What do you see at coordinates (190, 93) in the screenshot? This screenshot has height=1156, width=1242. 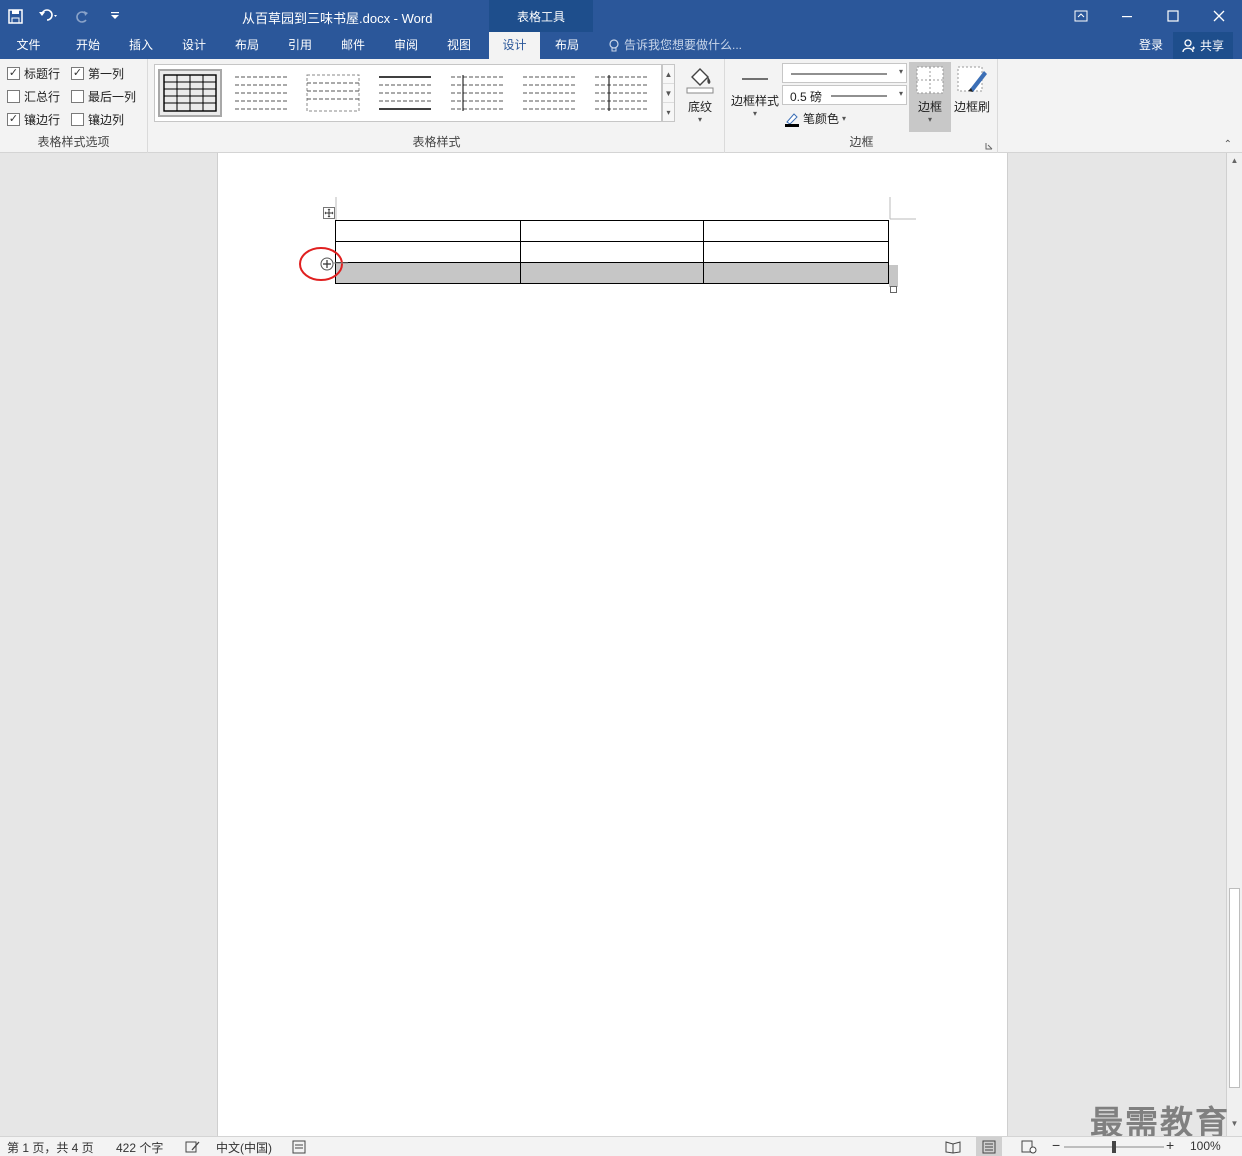 I see `table-style-grid-thumbnail` at bounding box center [190, 93].